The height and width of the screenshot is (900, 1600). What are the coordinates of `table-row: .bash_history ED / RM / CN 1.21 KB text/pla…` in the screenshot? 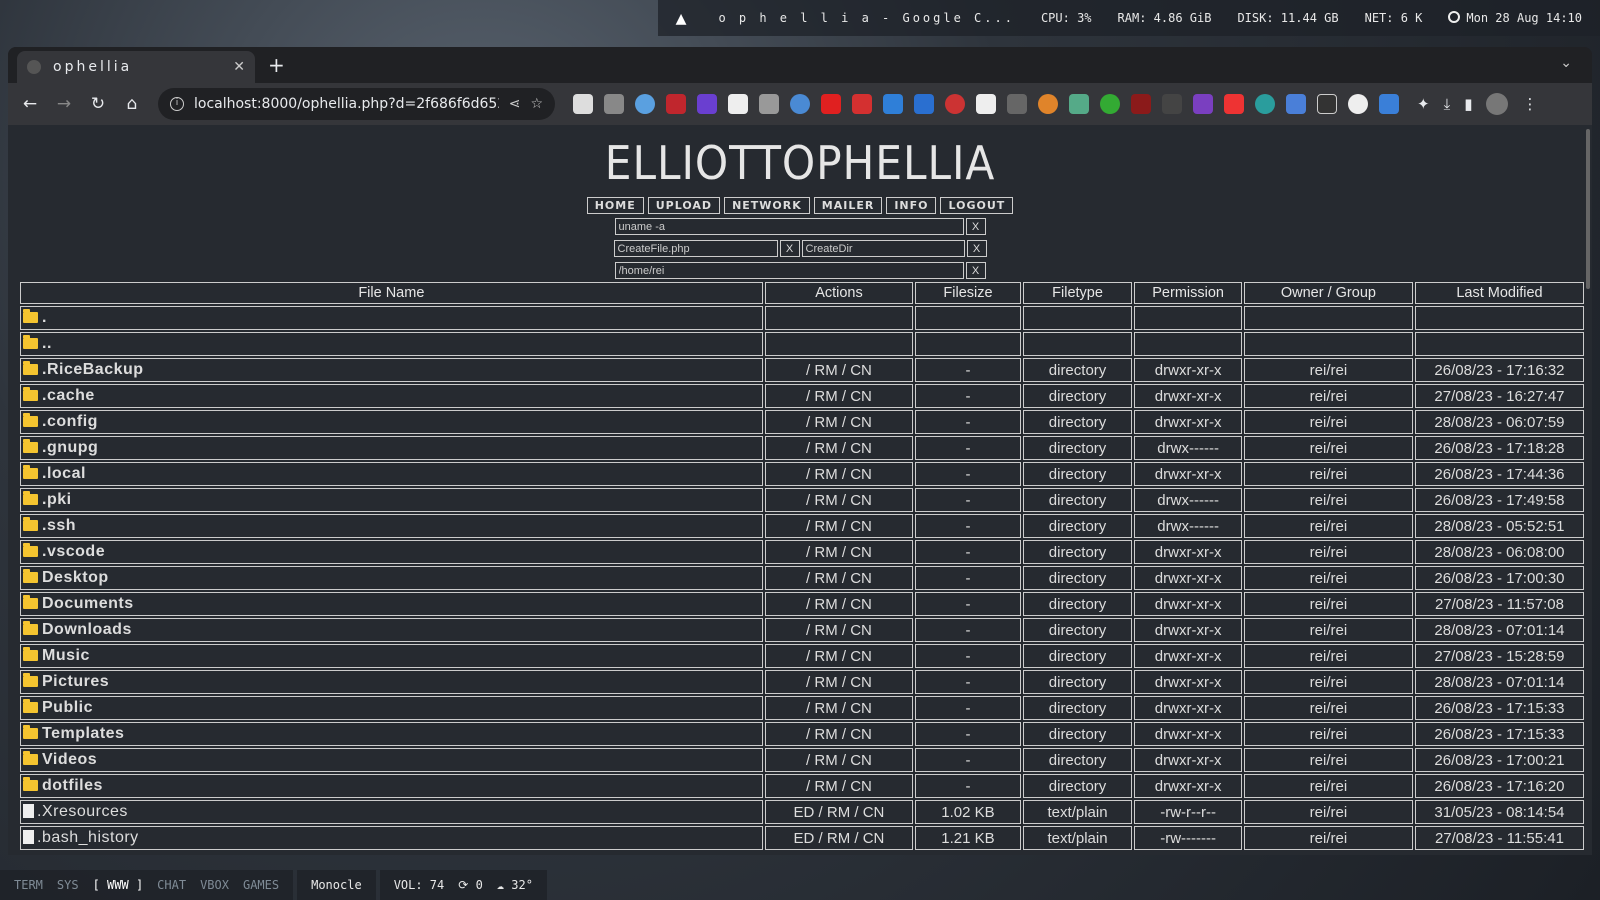 It's located at (802, 838).